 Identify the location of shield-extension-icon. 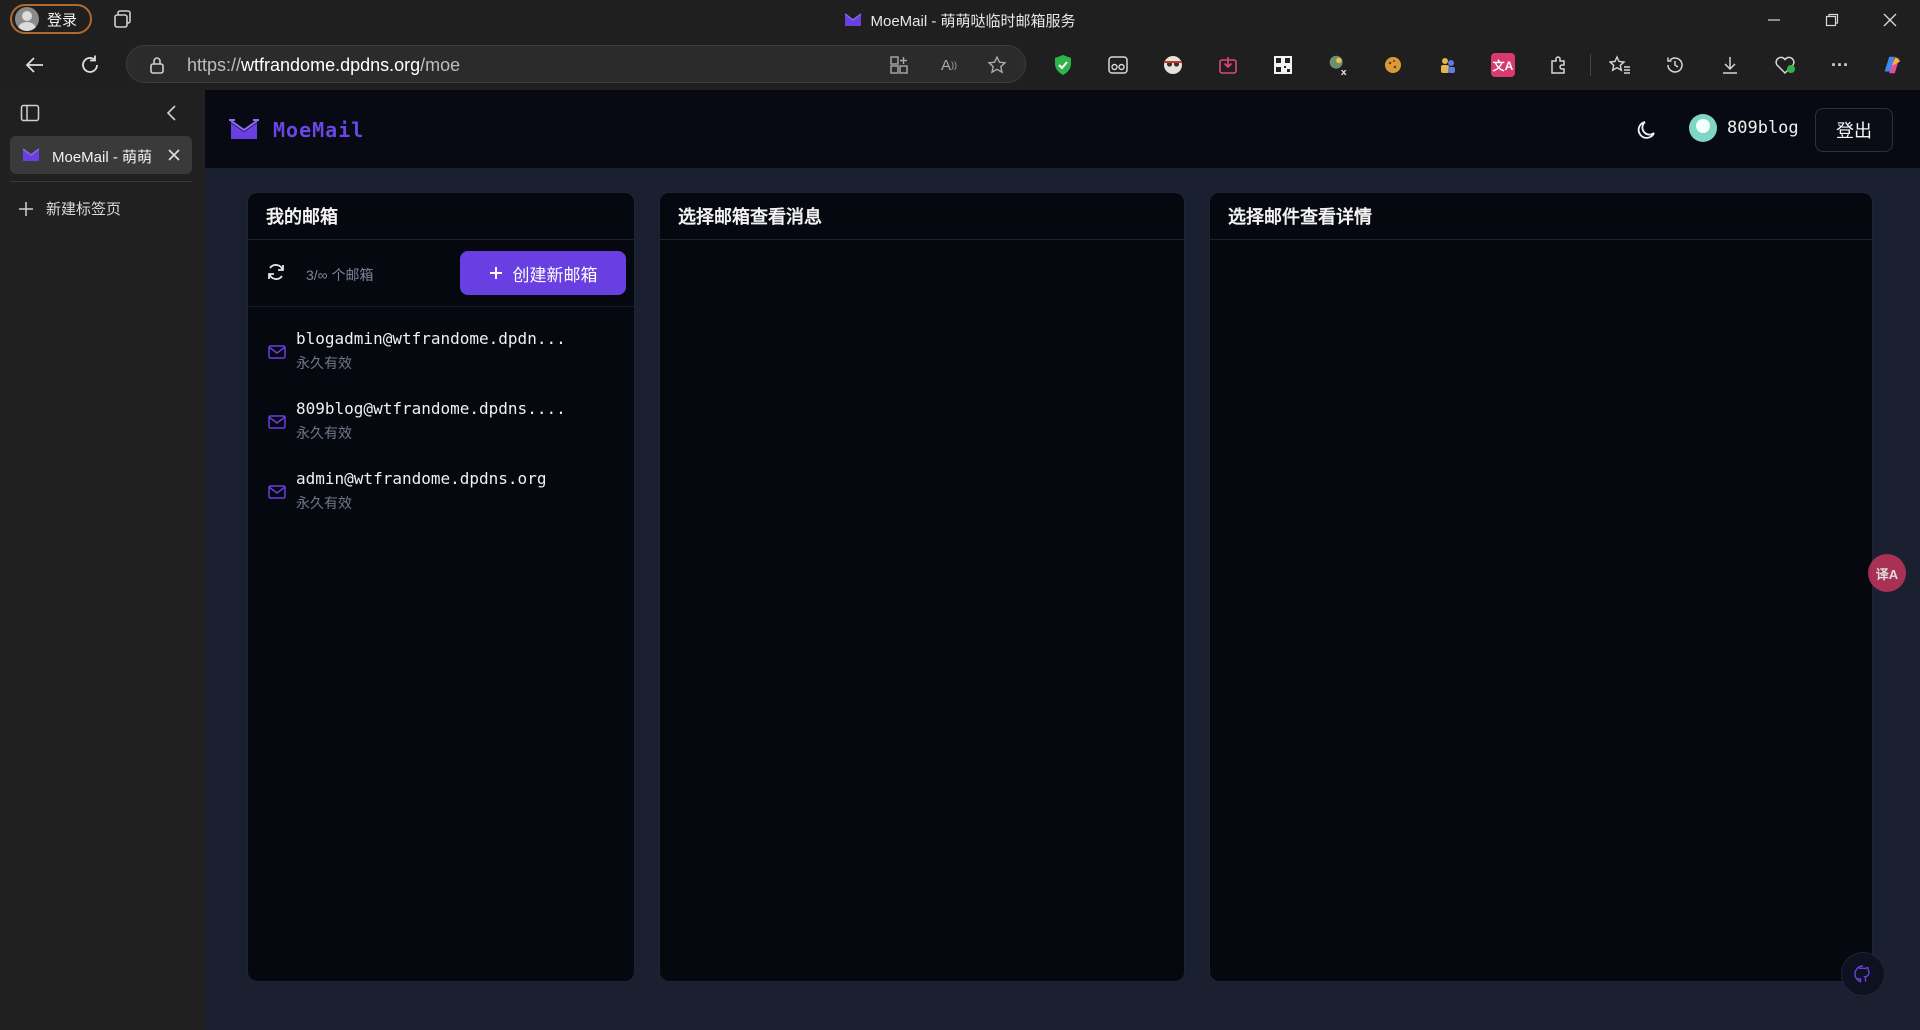
(1063, 65).